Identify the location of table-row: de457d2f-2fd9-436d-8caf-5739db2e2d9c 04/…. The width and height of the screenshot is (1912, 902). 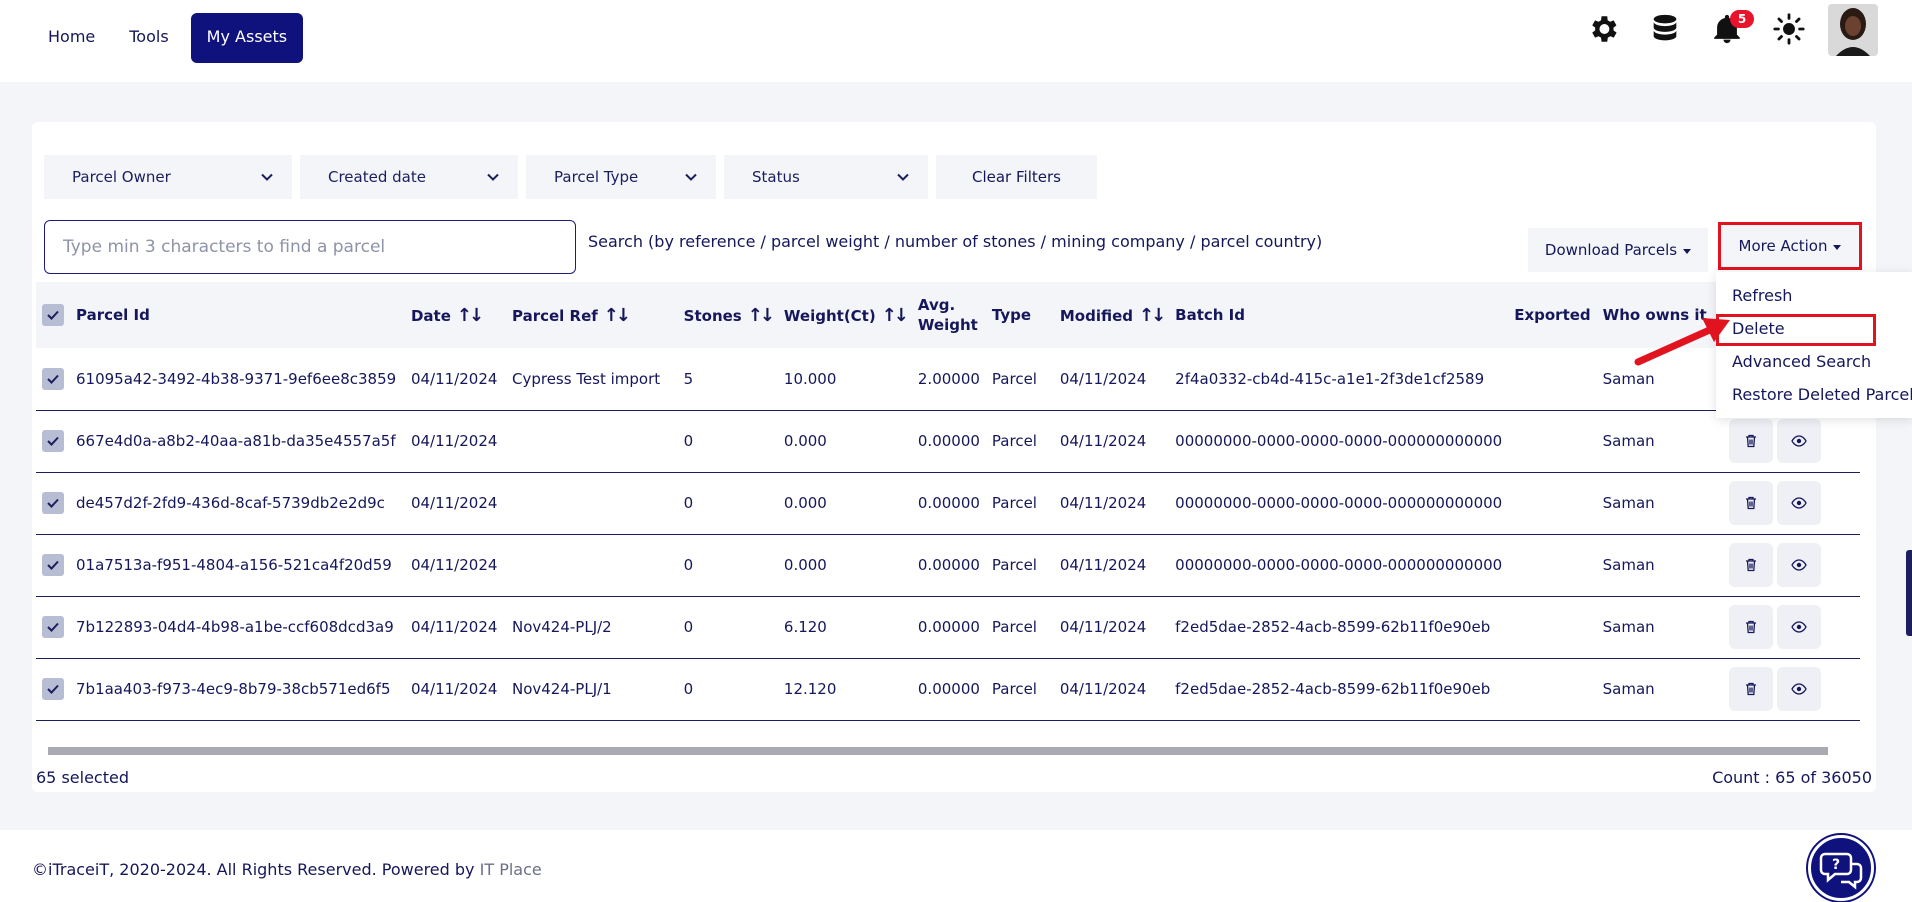
(948, 503).